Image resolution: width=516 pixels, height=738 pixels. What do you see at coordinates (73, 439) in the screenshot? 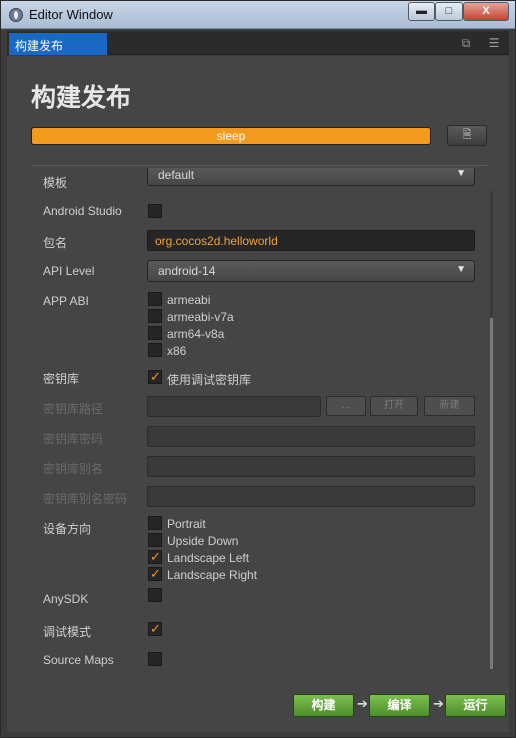
I see `keystore-password-label: 密钥库密码` at bounding box center [73, 439].